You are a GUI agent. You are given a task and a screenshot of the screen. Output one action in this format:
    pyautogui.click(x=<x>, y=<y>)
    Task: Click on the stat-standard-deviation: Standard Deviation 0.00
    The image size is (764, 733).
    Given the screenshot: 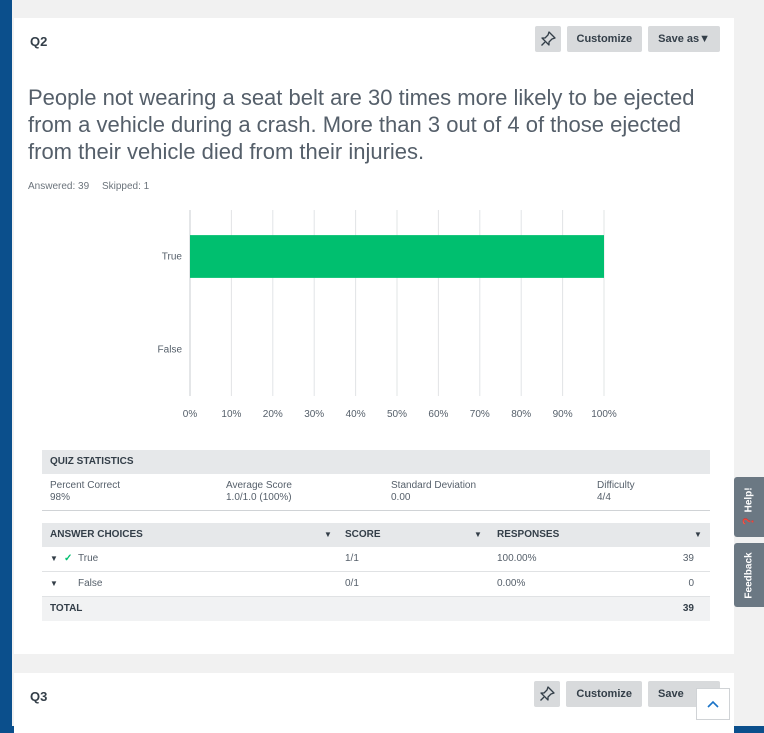 What is the action you would take?
    pyautogui.click(x=433, y=492)
    